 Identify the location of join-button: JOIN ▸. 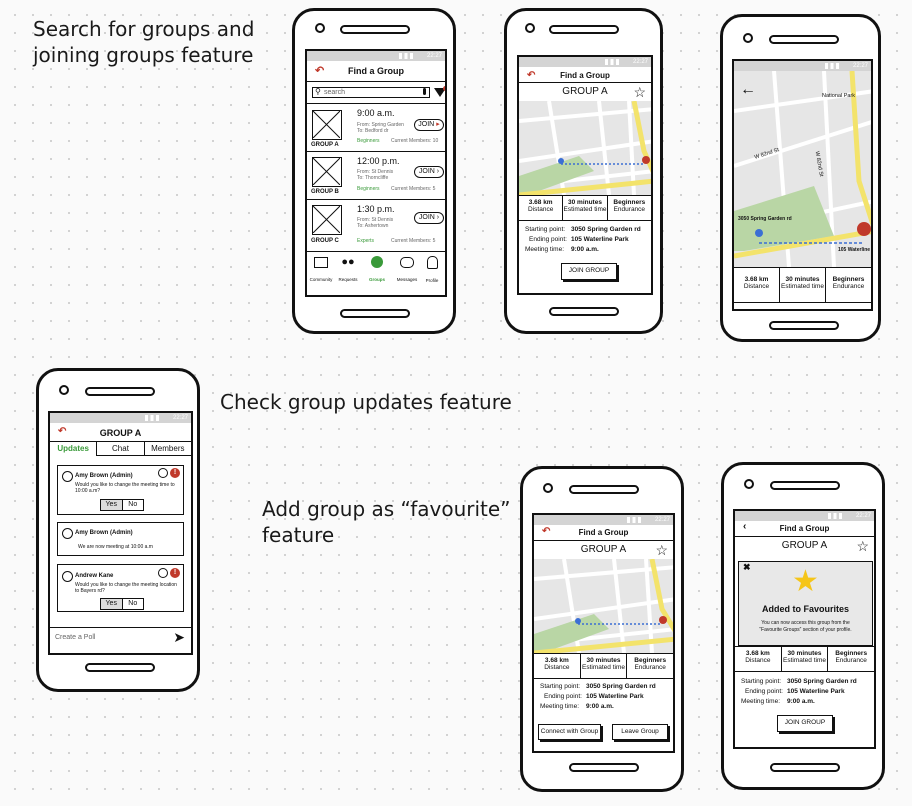
(429, 125).